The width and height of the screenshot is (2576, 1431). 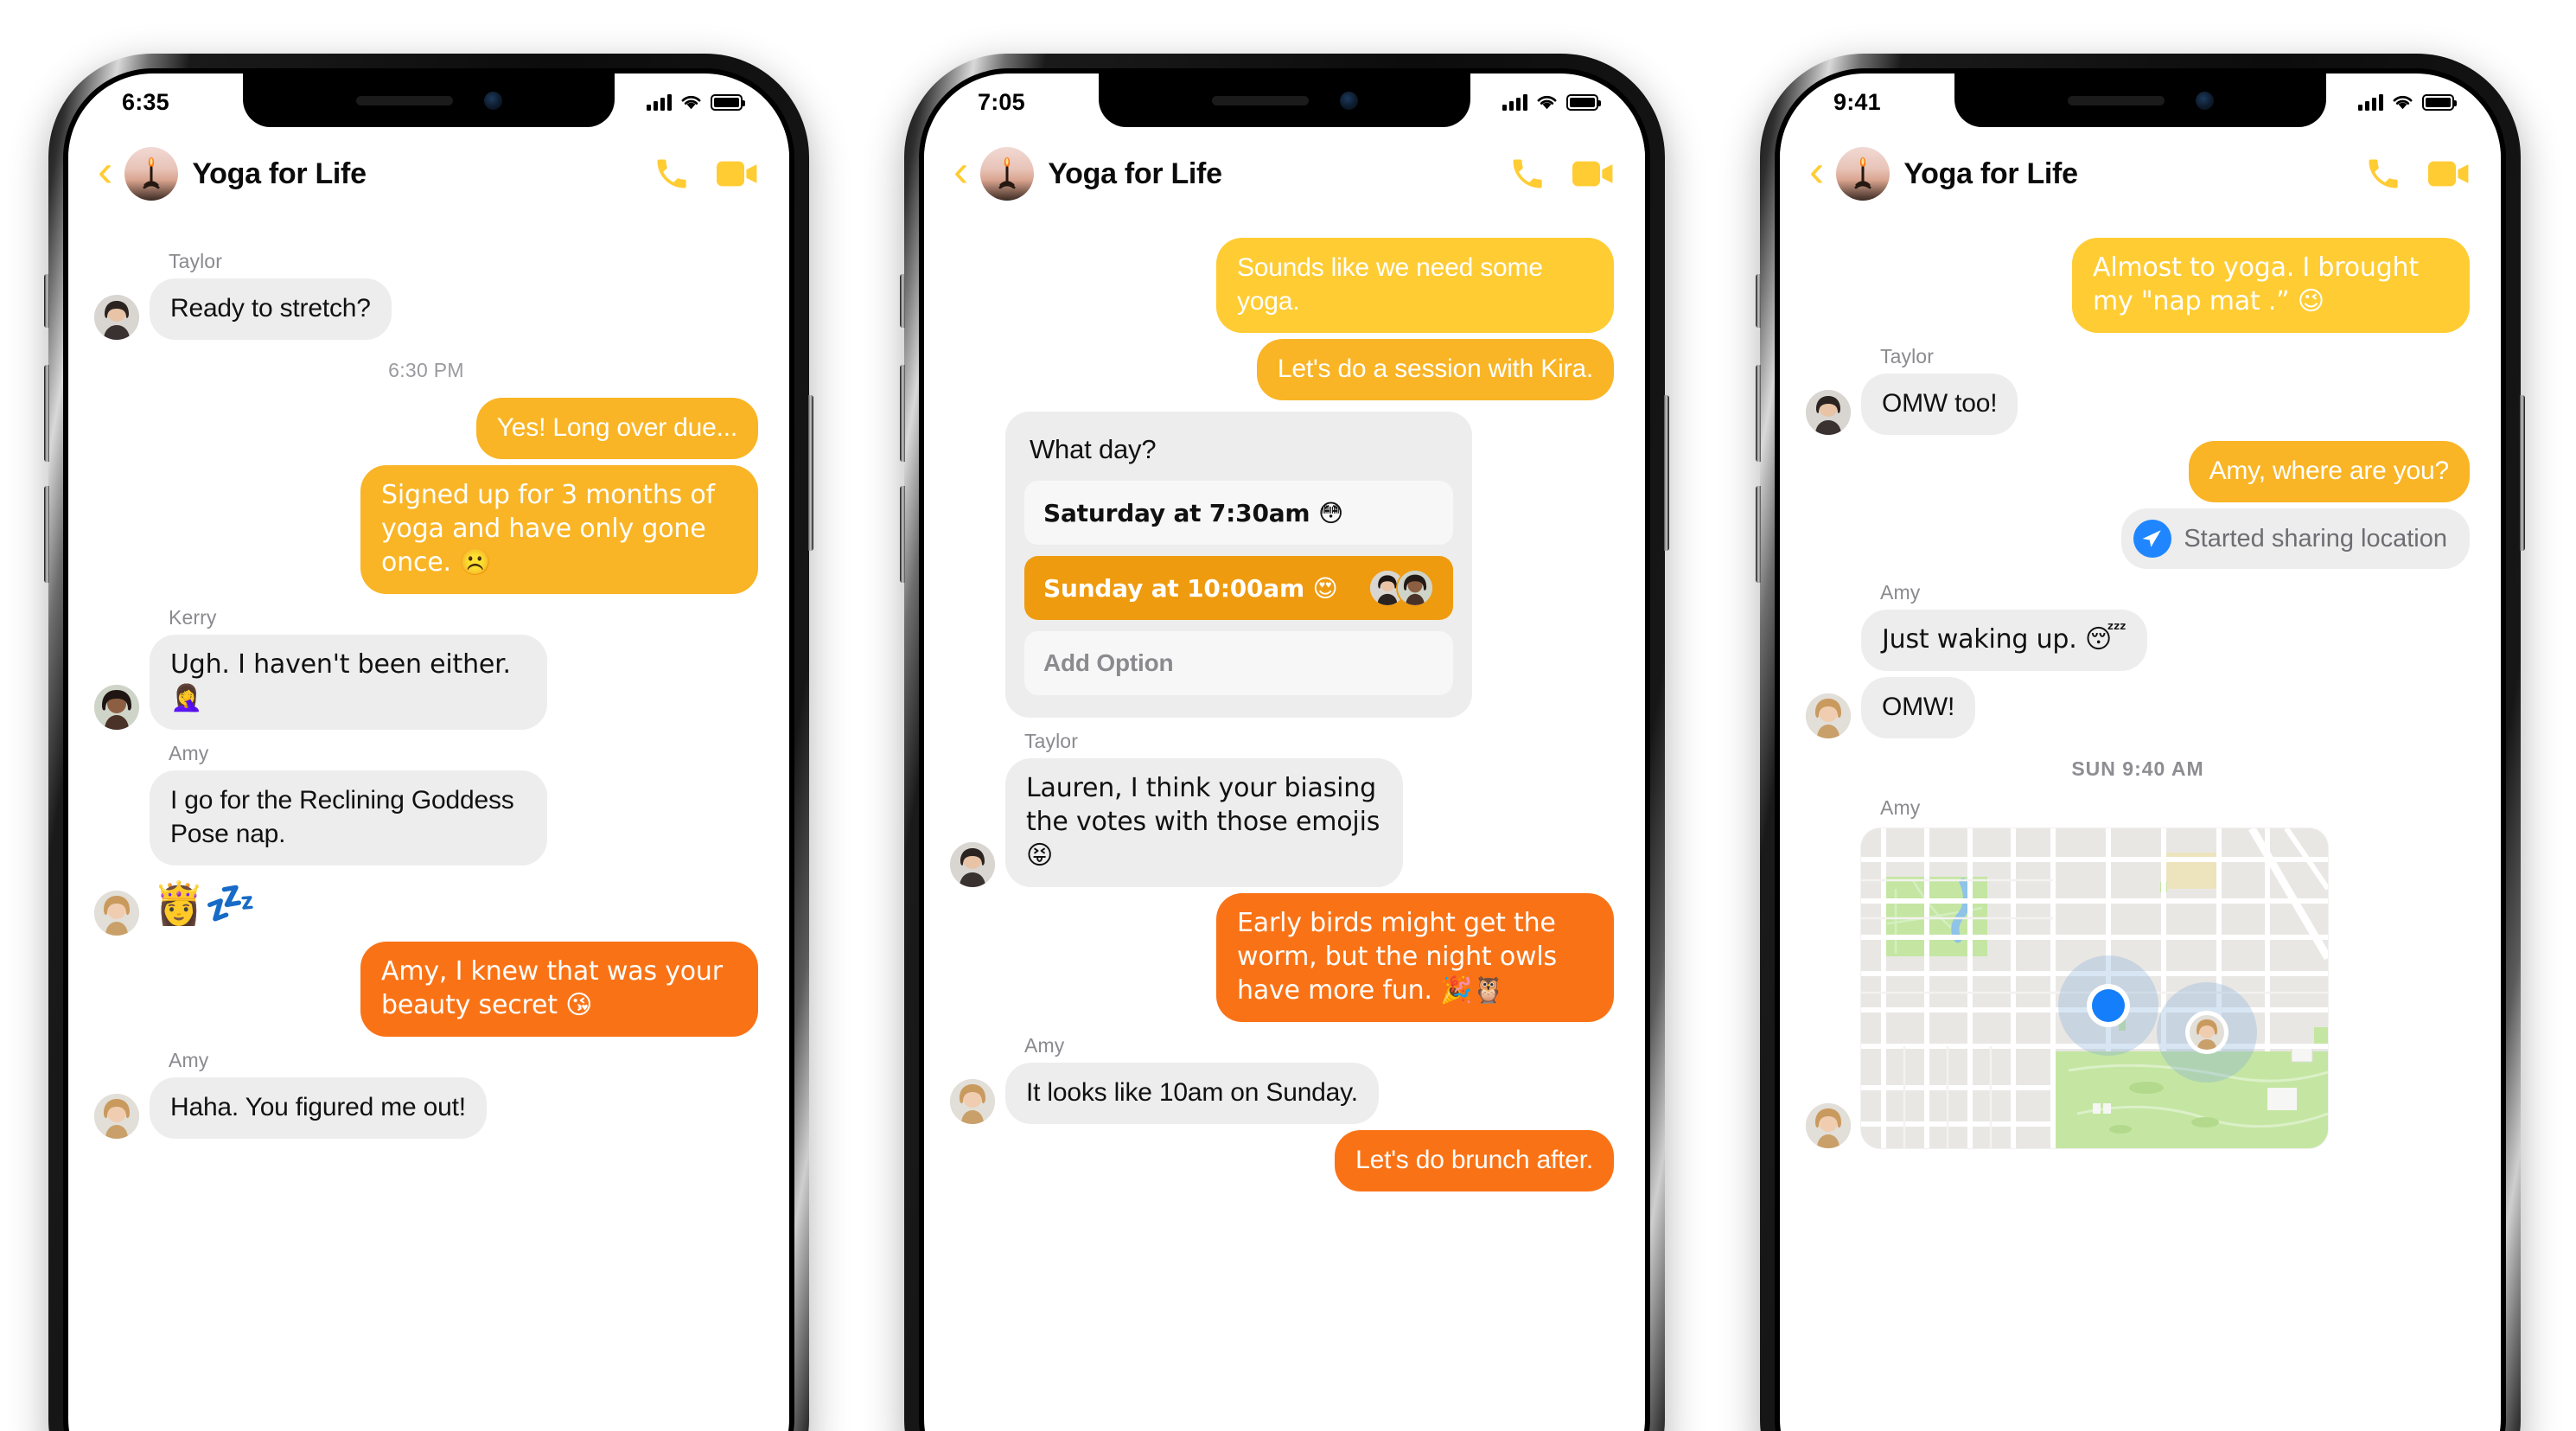 I want to click on yoga-figure-icon, so click(x=1007, y=173).